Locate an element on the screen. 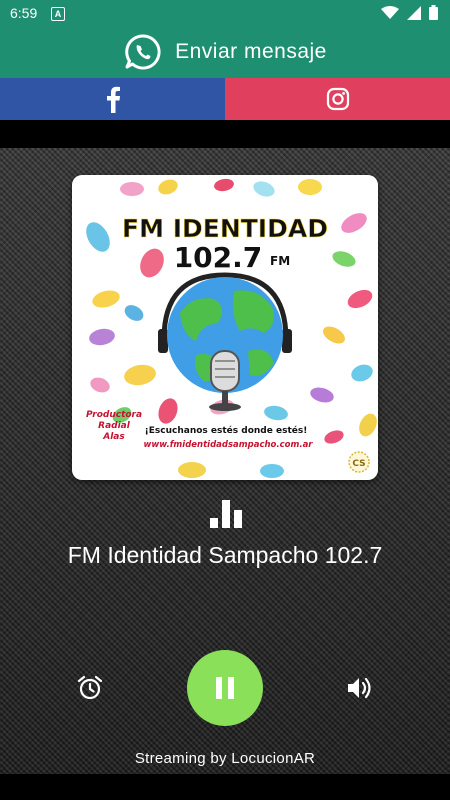 Image resolution: width=450 pixels, height=800 pixels. instagram-button is located at coordinates (337, 99).